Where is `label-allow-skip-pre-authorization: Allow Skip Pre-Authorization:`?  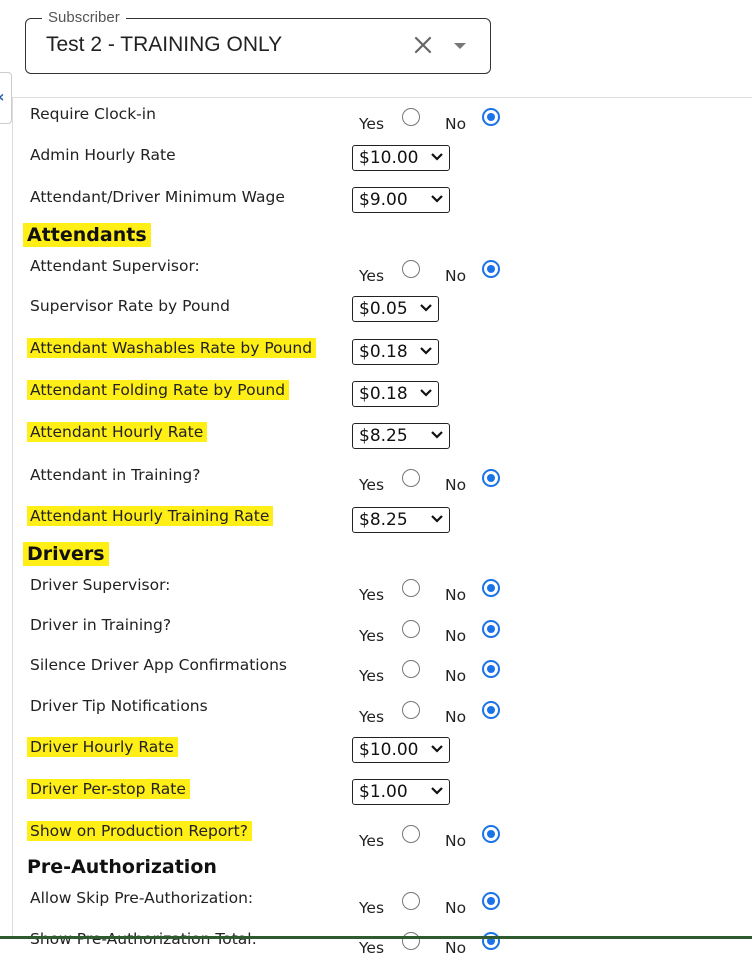
label-allow-skip-pre-authorization: Allow Skip Pre-Authorization: is located at coordinates (142, 898).